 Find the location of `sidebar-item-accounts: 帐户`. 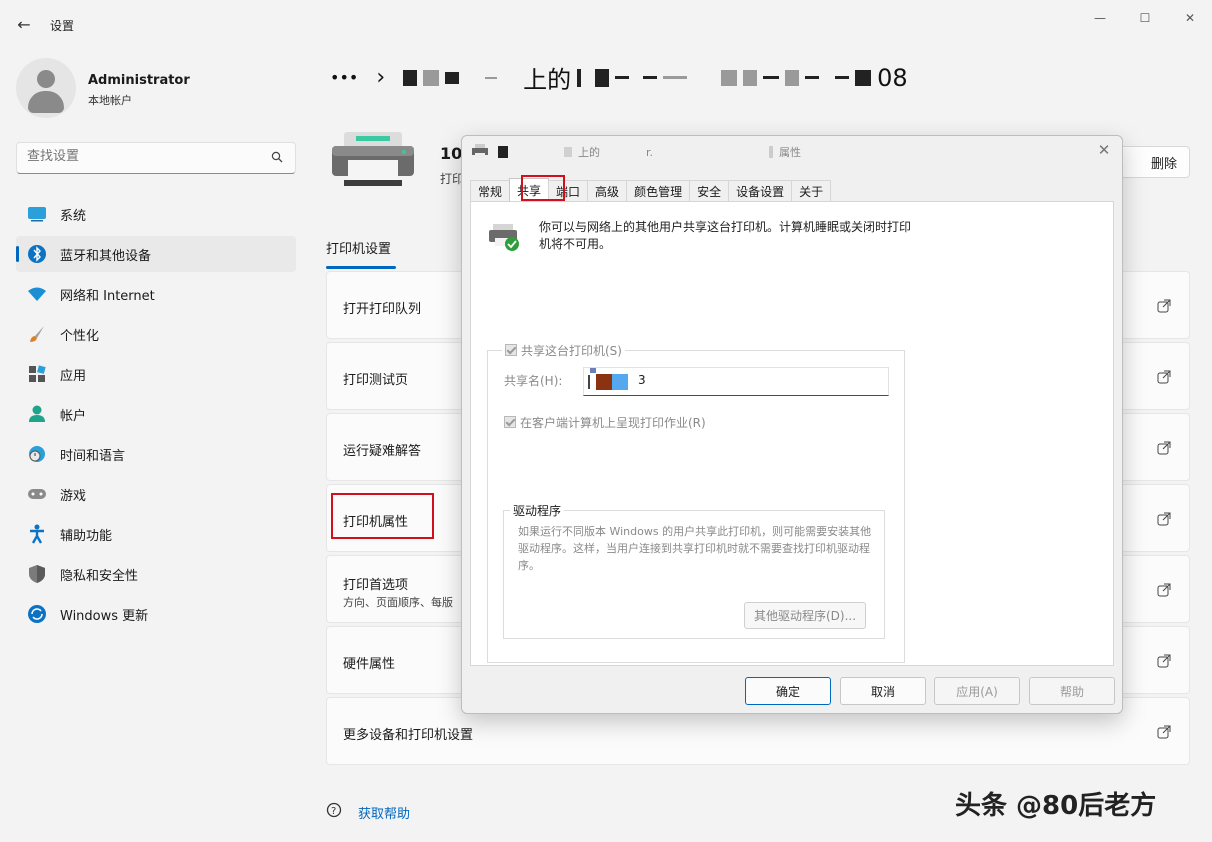

sidebar-item-accounts: 帐户 is located at coordinates (156, 414).